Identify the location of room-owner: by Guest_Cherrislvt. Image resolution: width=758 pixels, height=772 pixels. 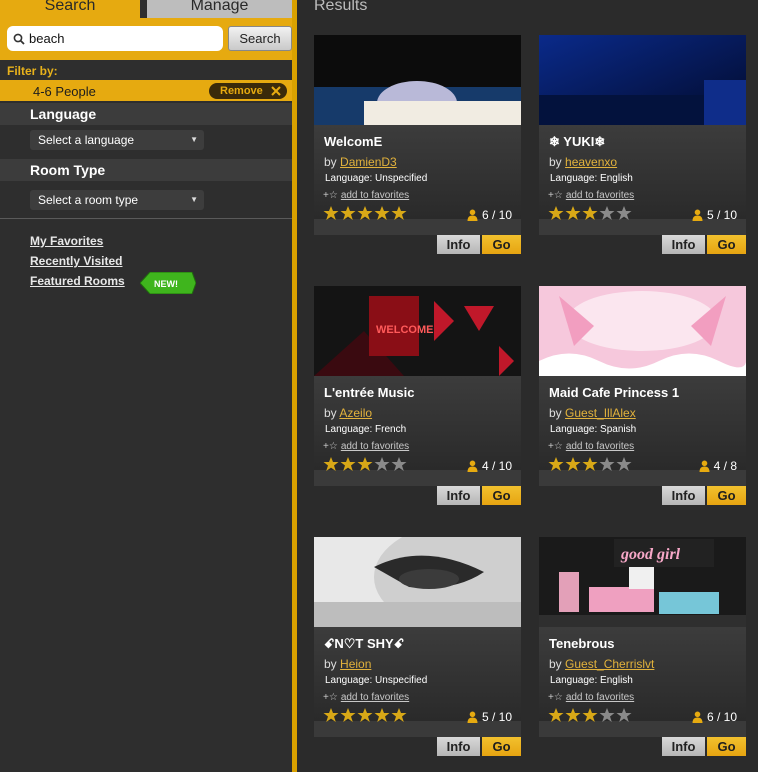
(601, 664).